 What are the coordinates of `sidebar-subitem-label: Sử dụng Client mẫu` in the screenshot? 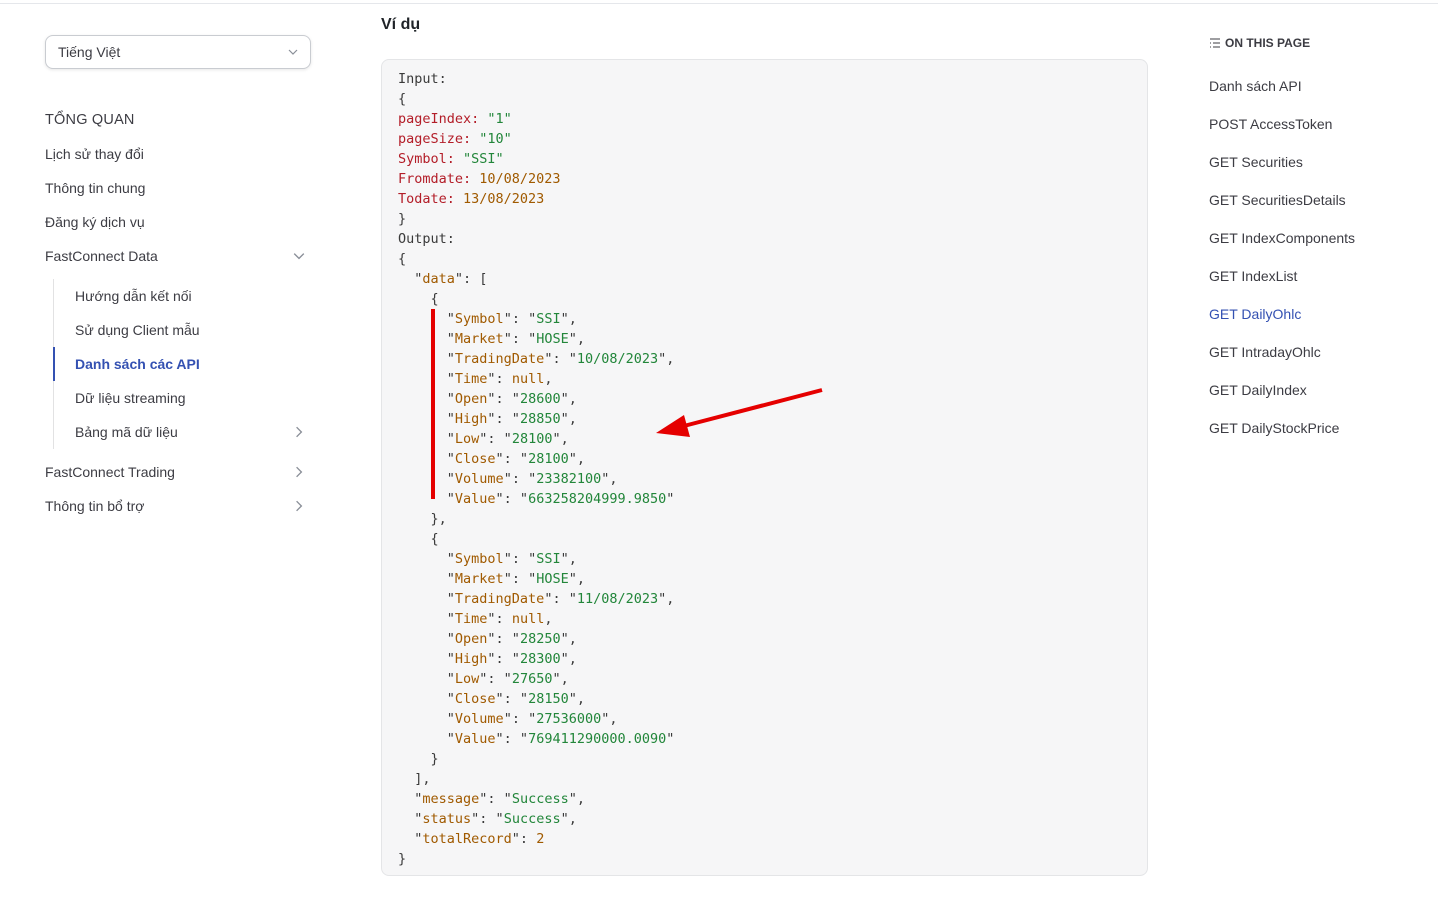 It's located at (137, 330).